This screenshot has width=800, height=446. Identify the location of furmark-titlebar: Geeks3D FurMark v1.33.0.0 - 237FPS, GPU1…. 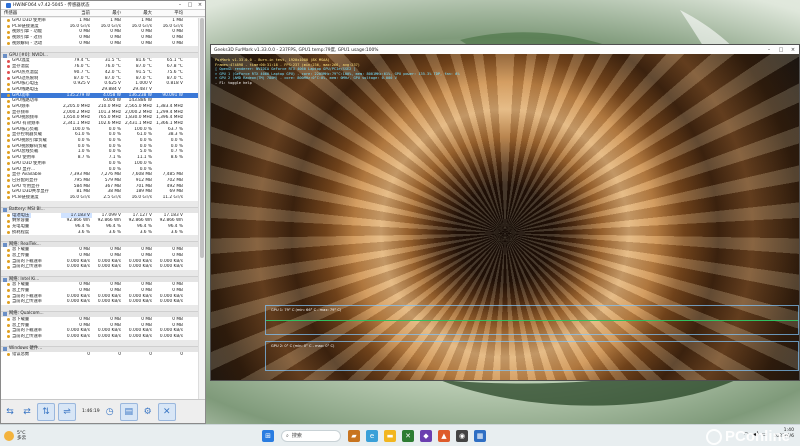
(505, 49).